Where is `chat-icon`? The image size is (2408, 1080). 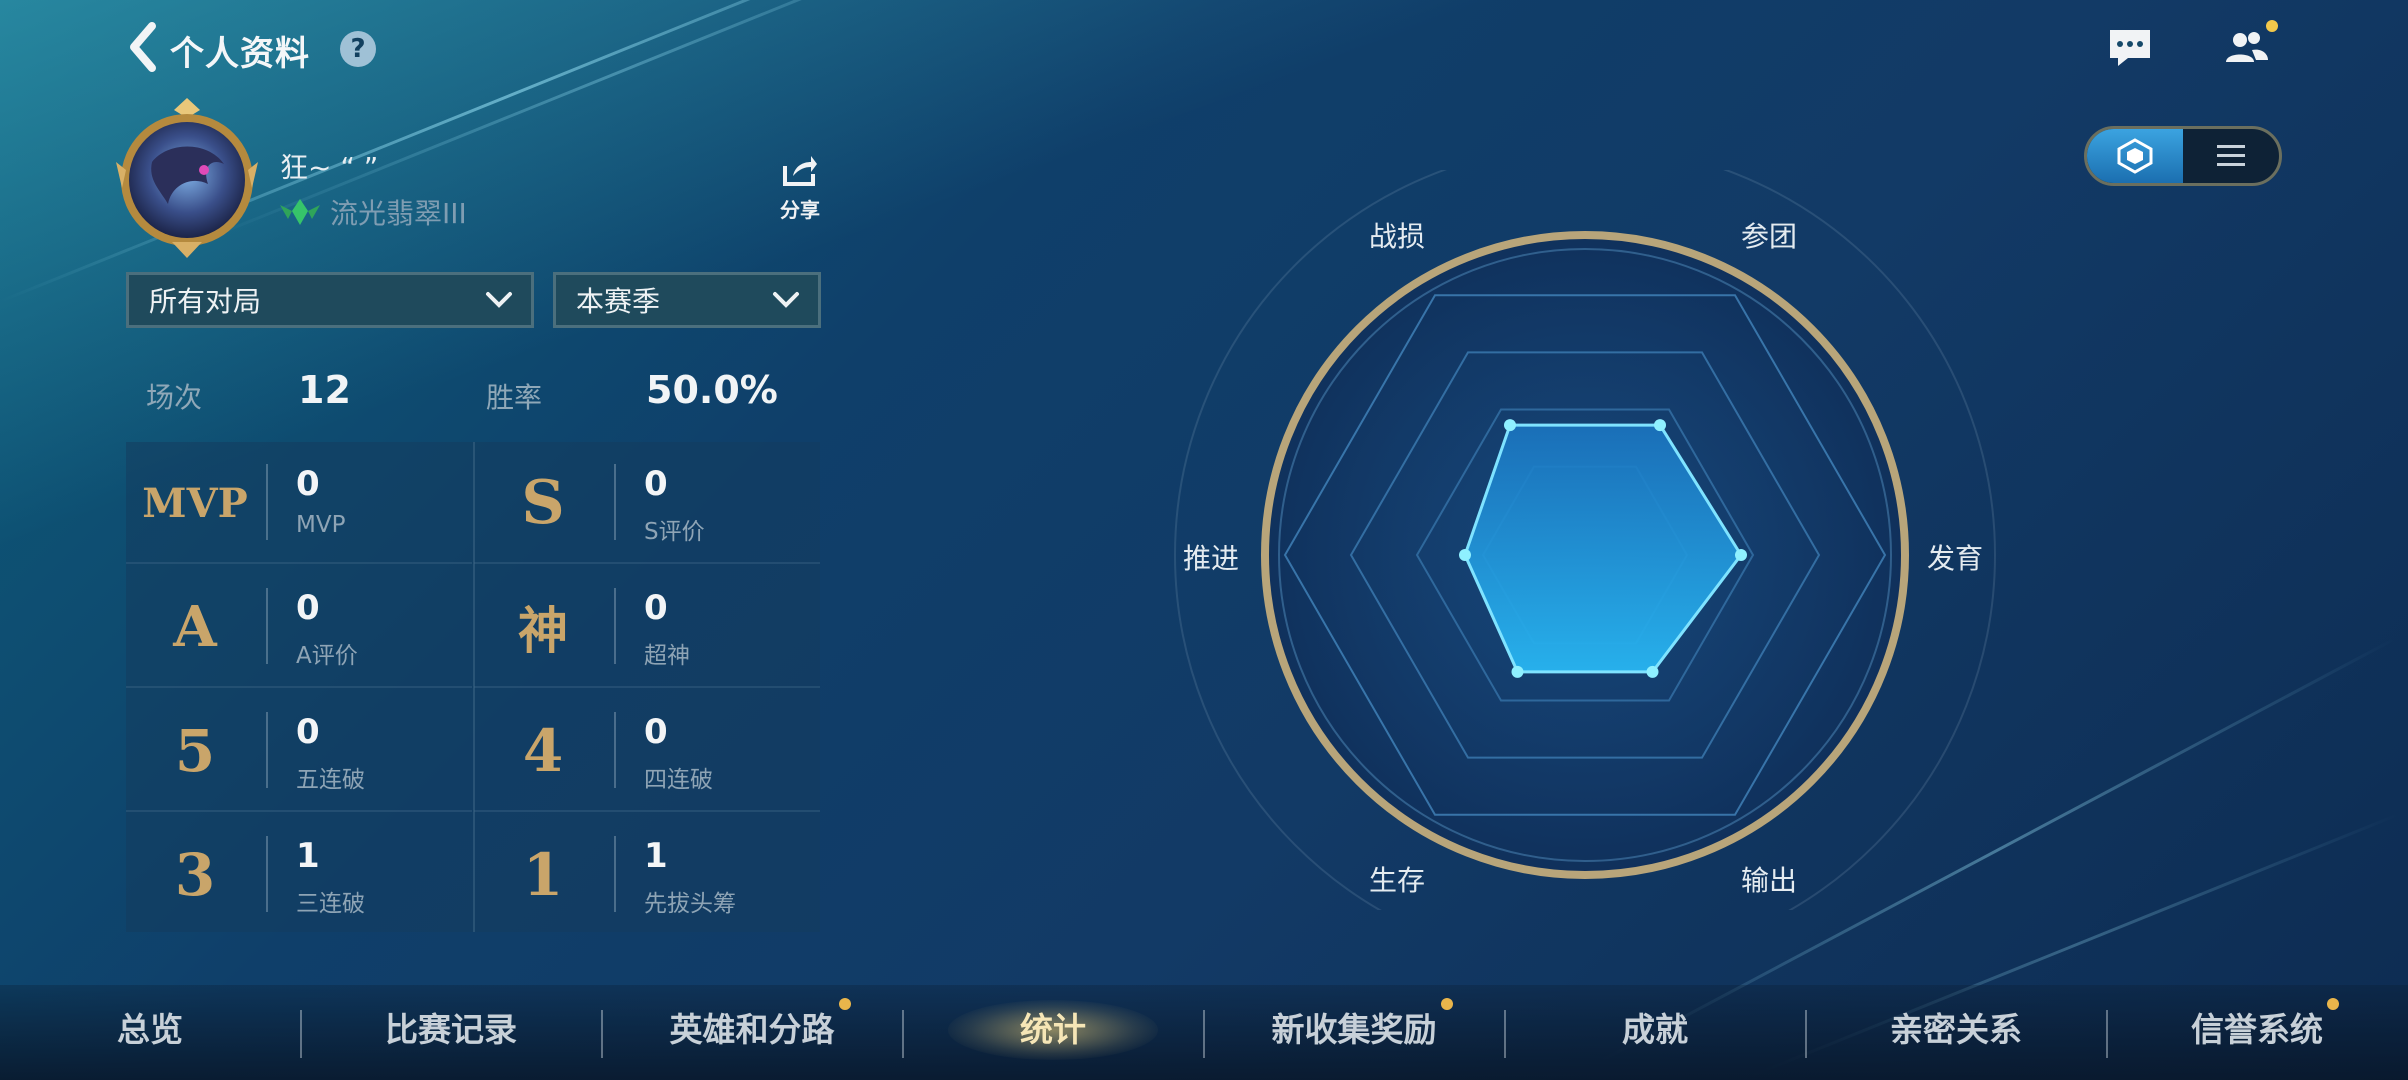
chat-icon is located at coordinates (2130, 48).